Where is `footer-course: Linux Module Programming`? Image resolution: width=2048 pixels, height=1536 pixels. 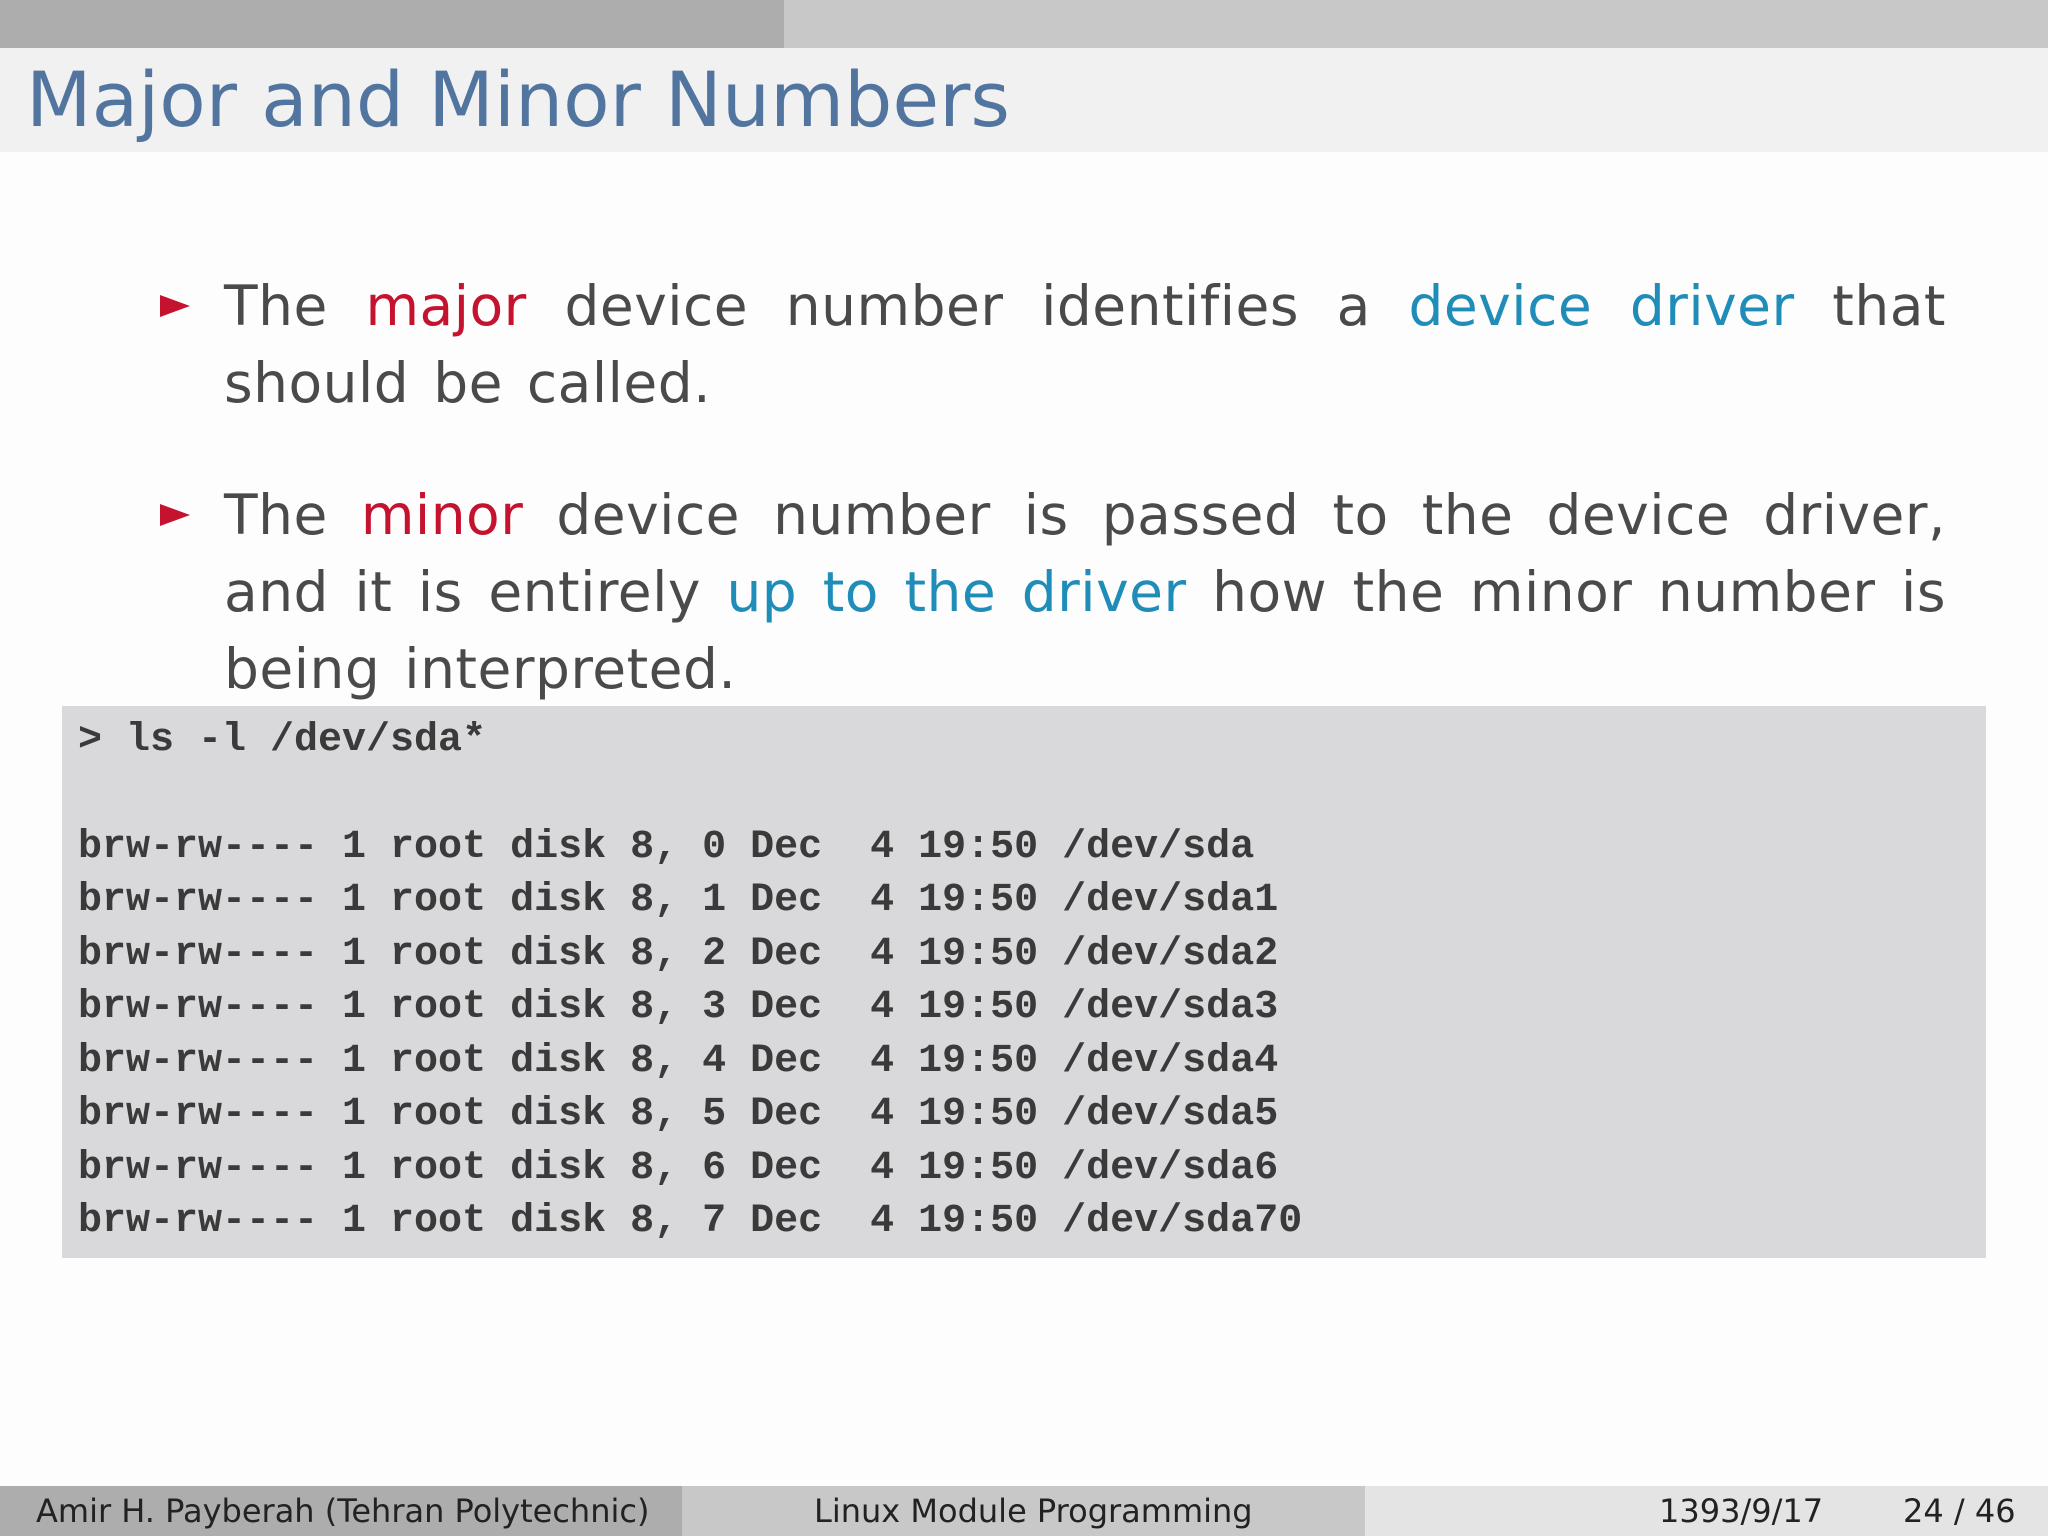 footer-course: Linux Module Programming is located at coordinates (1033, 1511).